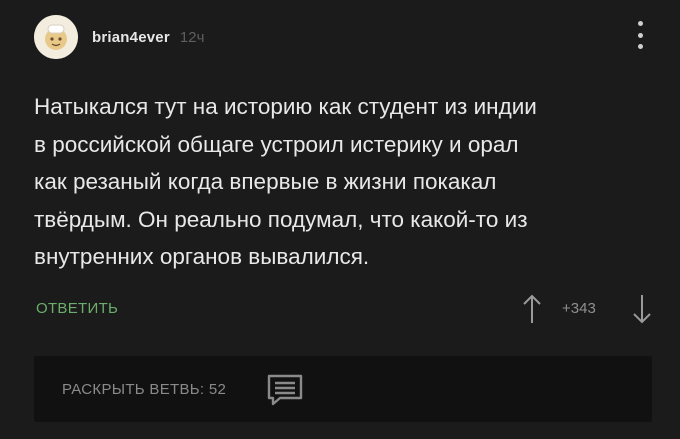 Image resolution: width=680 pixels, height=439 pixels. What do you see at coordinates (579, 308) in the screenshot?
I see `rating-score: +343` at bounding box center [579, 308].